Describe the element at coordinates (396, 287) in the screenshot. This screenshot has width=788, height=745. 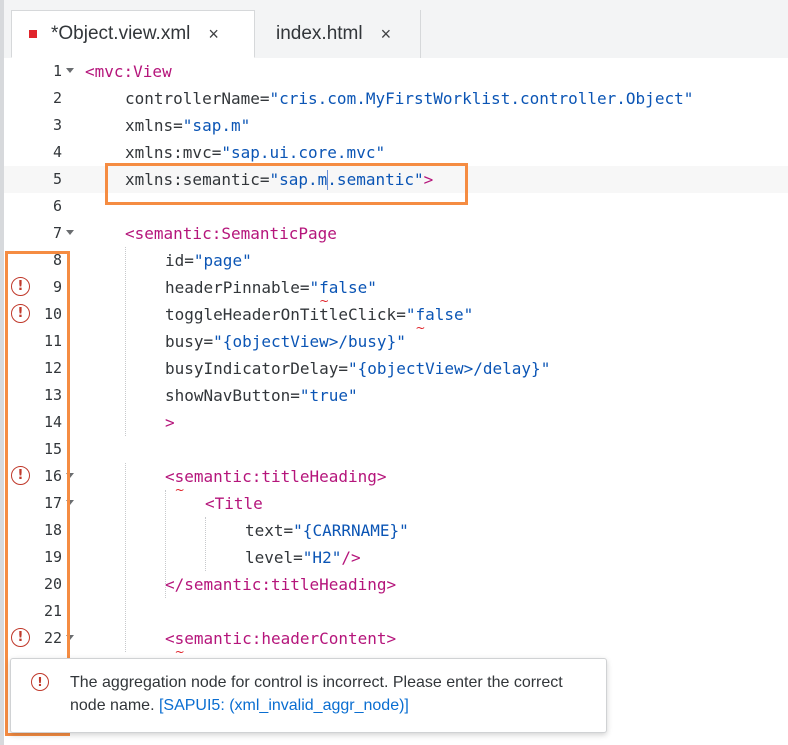
I see `code-line: ! 9 headerPinnable="false"` at that location.